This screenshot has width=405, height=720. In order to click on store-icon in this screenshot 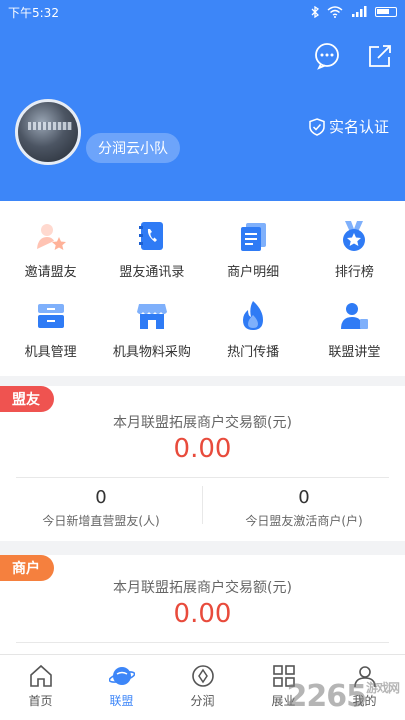, I will do `click(151, 316)`.